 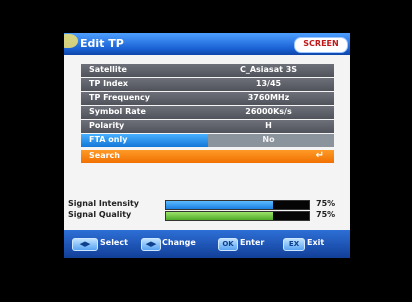 I want to click on title-glow-icon, so click(x=71, y=41).